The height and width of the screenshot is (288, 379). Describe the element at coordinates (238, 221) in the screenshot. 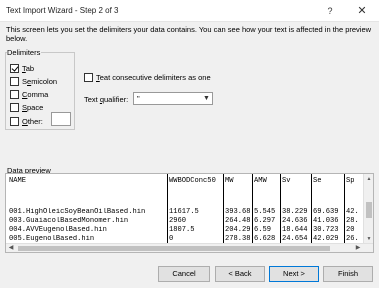

I see `preview-cell: 264.48` at that location.